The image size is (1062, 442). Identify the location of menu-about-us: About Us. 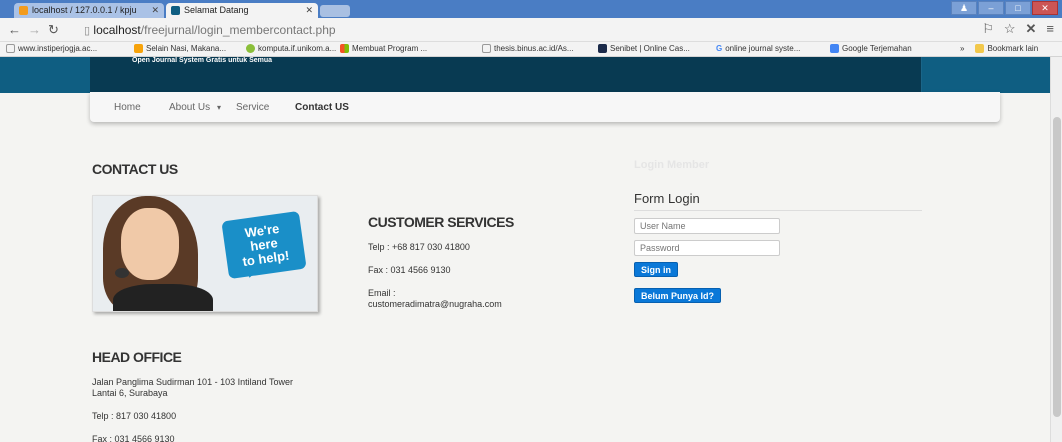
(189, 107).